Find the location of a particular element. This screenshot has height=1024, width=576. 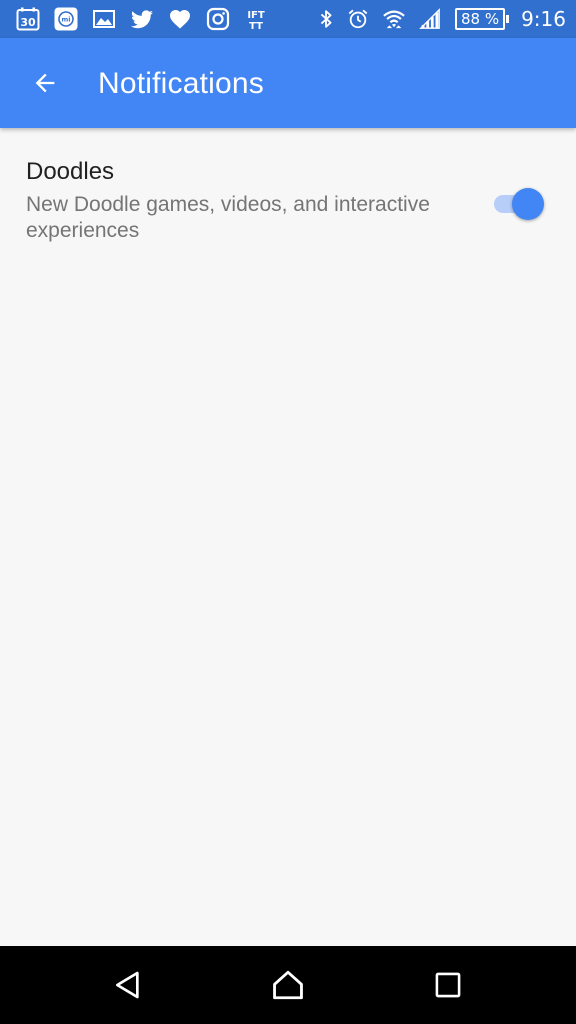

nav-recents-button is located at coordinates (448, 985).